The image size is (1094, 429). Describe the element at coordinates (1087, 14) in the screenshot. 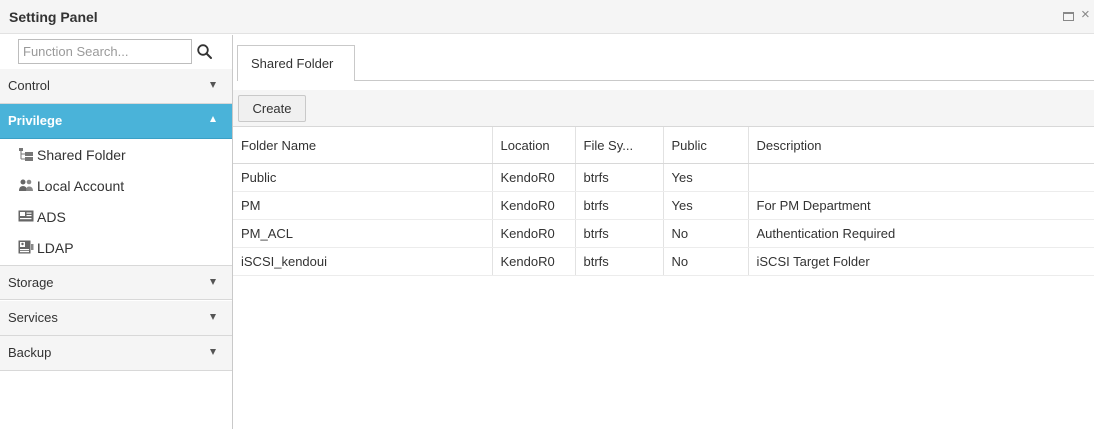

I see `close-icon: ×` at that location.